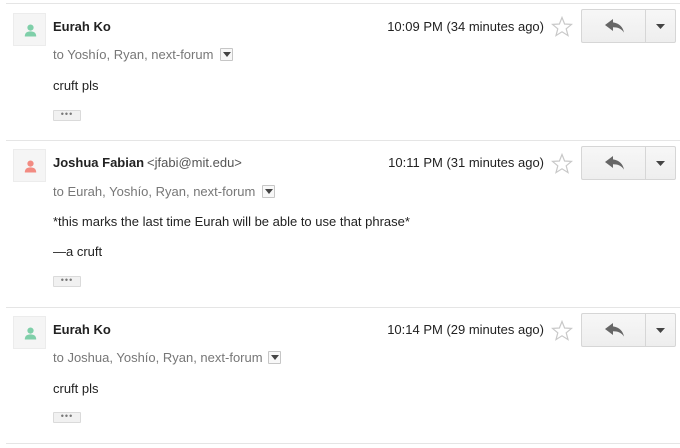  What do you see at coordinates (466, 162) in the screenshot?
I see `message-time: 10:11 PM (31 minutes ago)` at bounding box center [466, 162].